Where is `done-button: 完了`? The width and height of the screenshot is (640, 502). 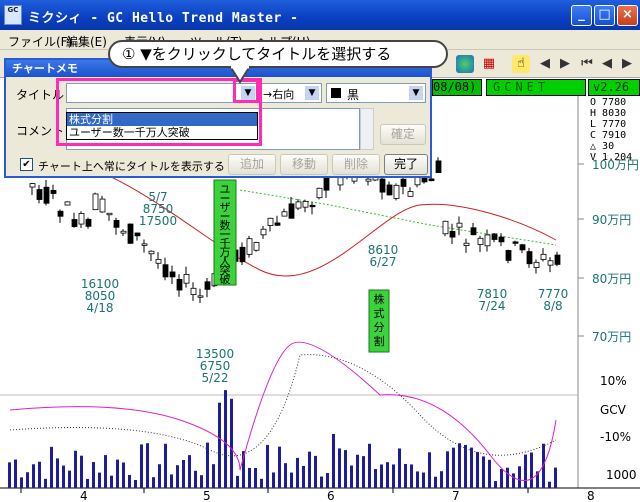
done-button: 完了 is located at coordinates (406, 164).